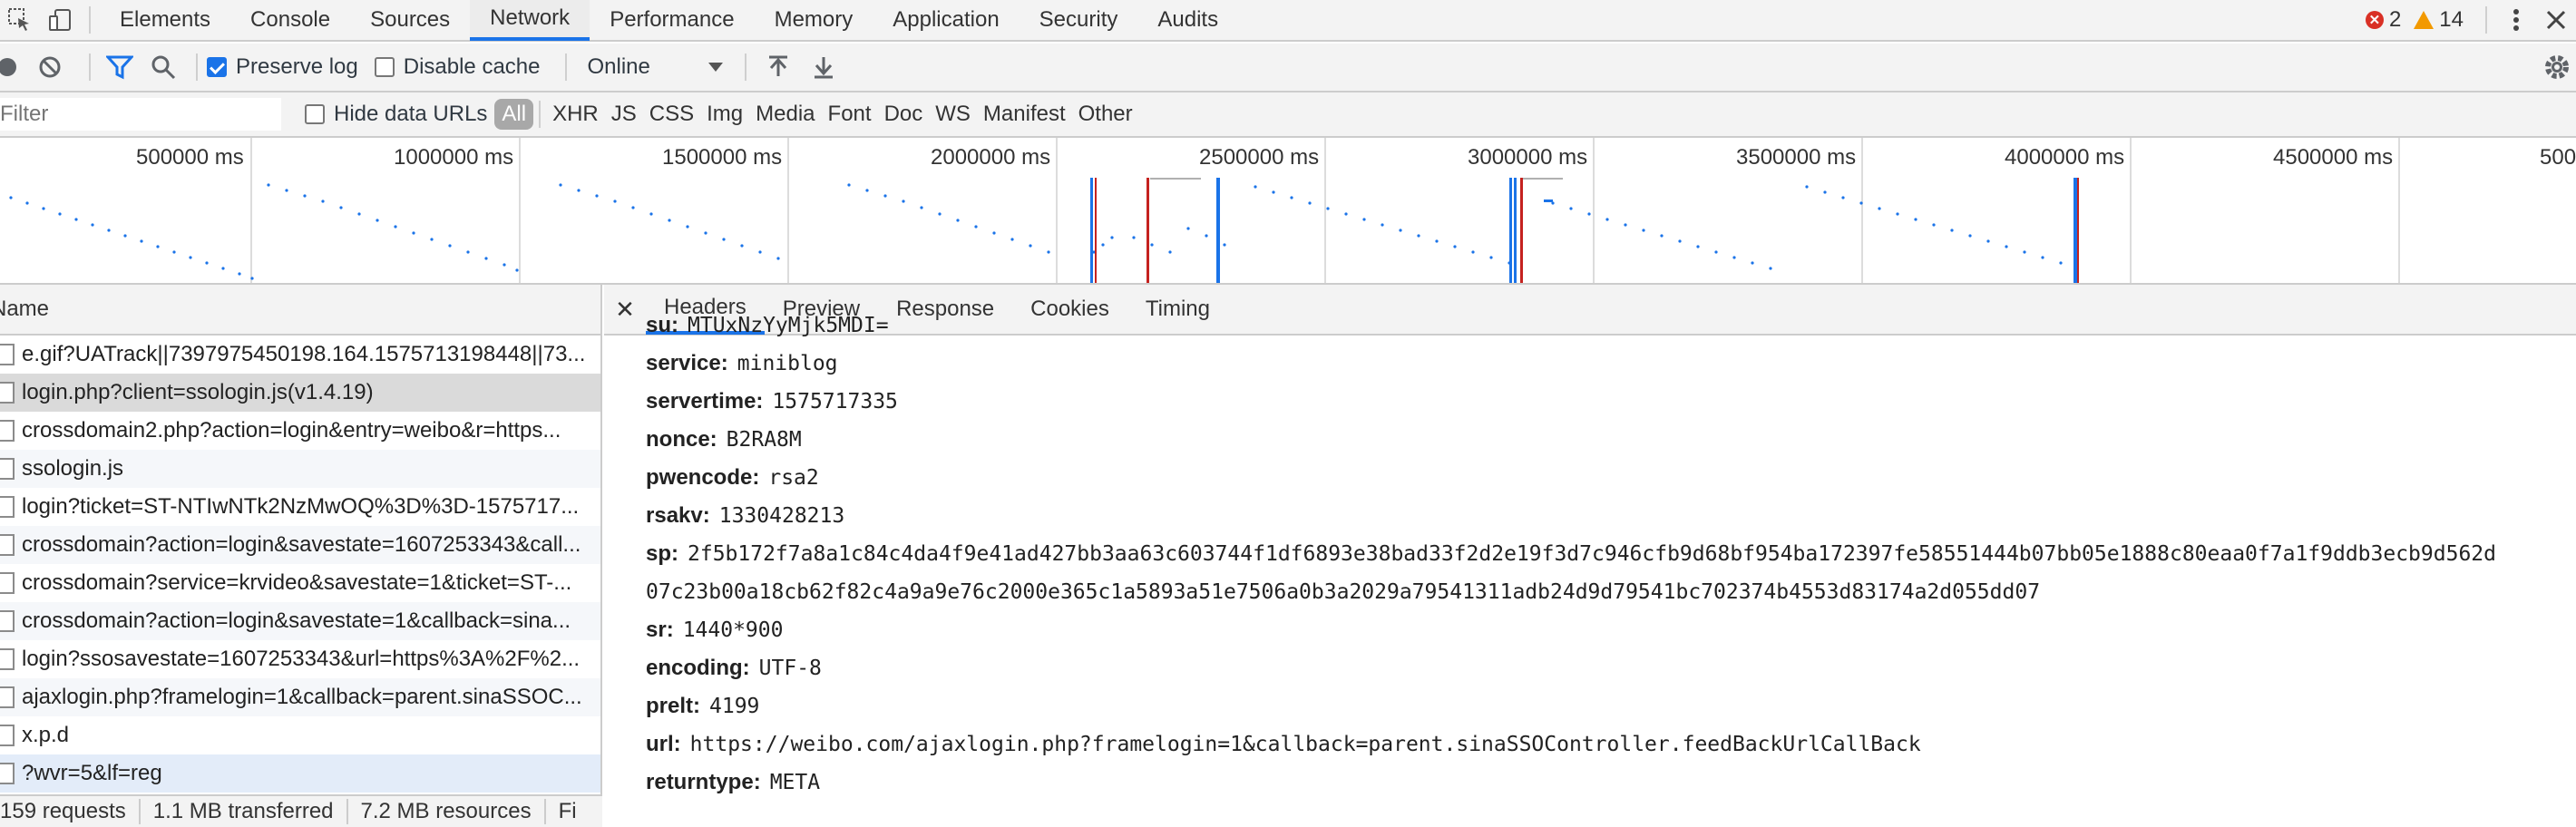 The image size is (2576, 827). I want to click on type-filter-media: Media, so click(785, 114).